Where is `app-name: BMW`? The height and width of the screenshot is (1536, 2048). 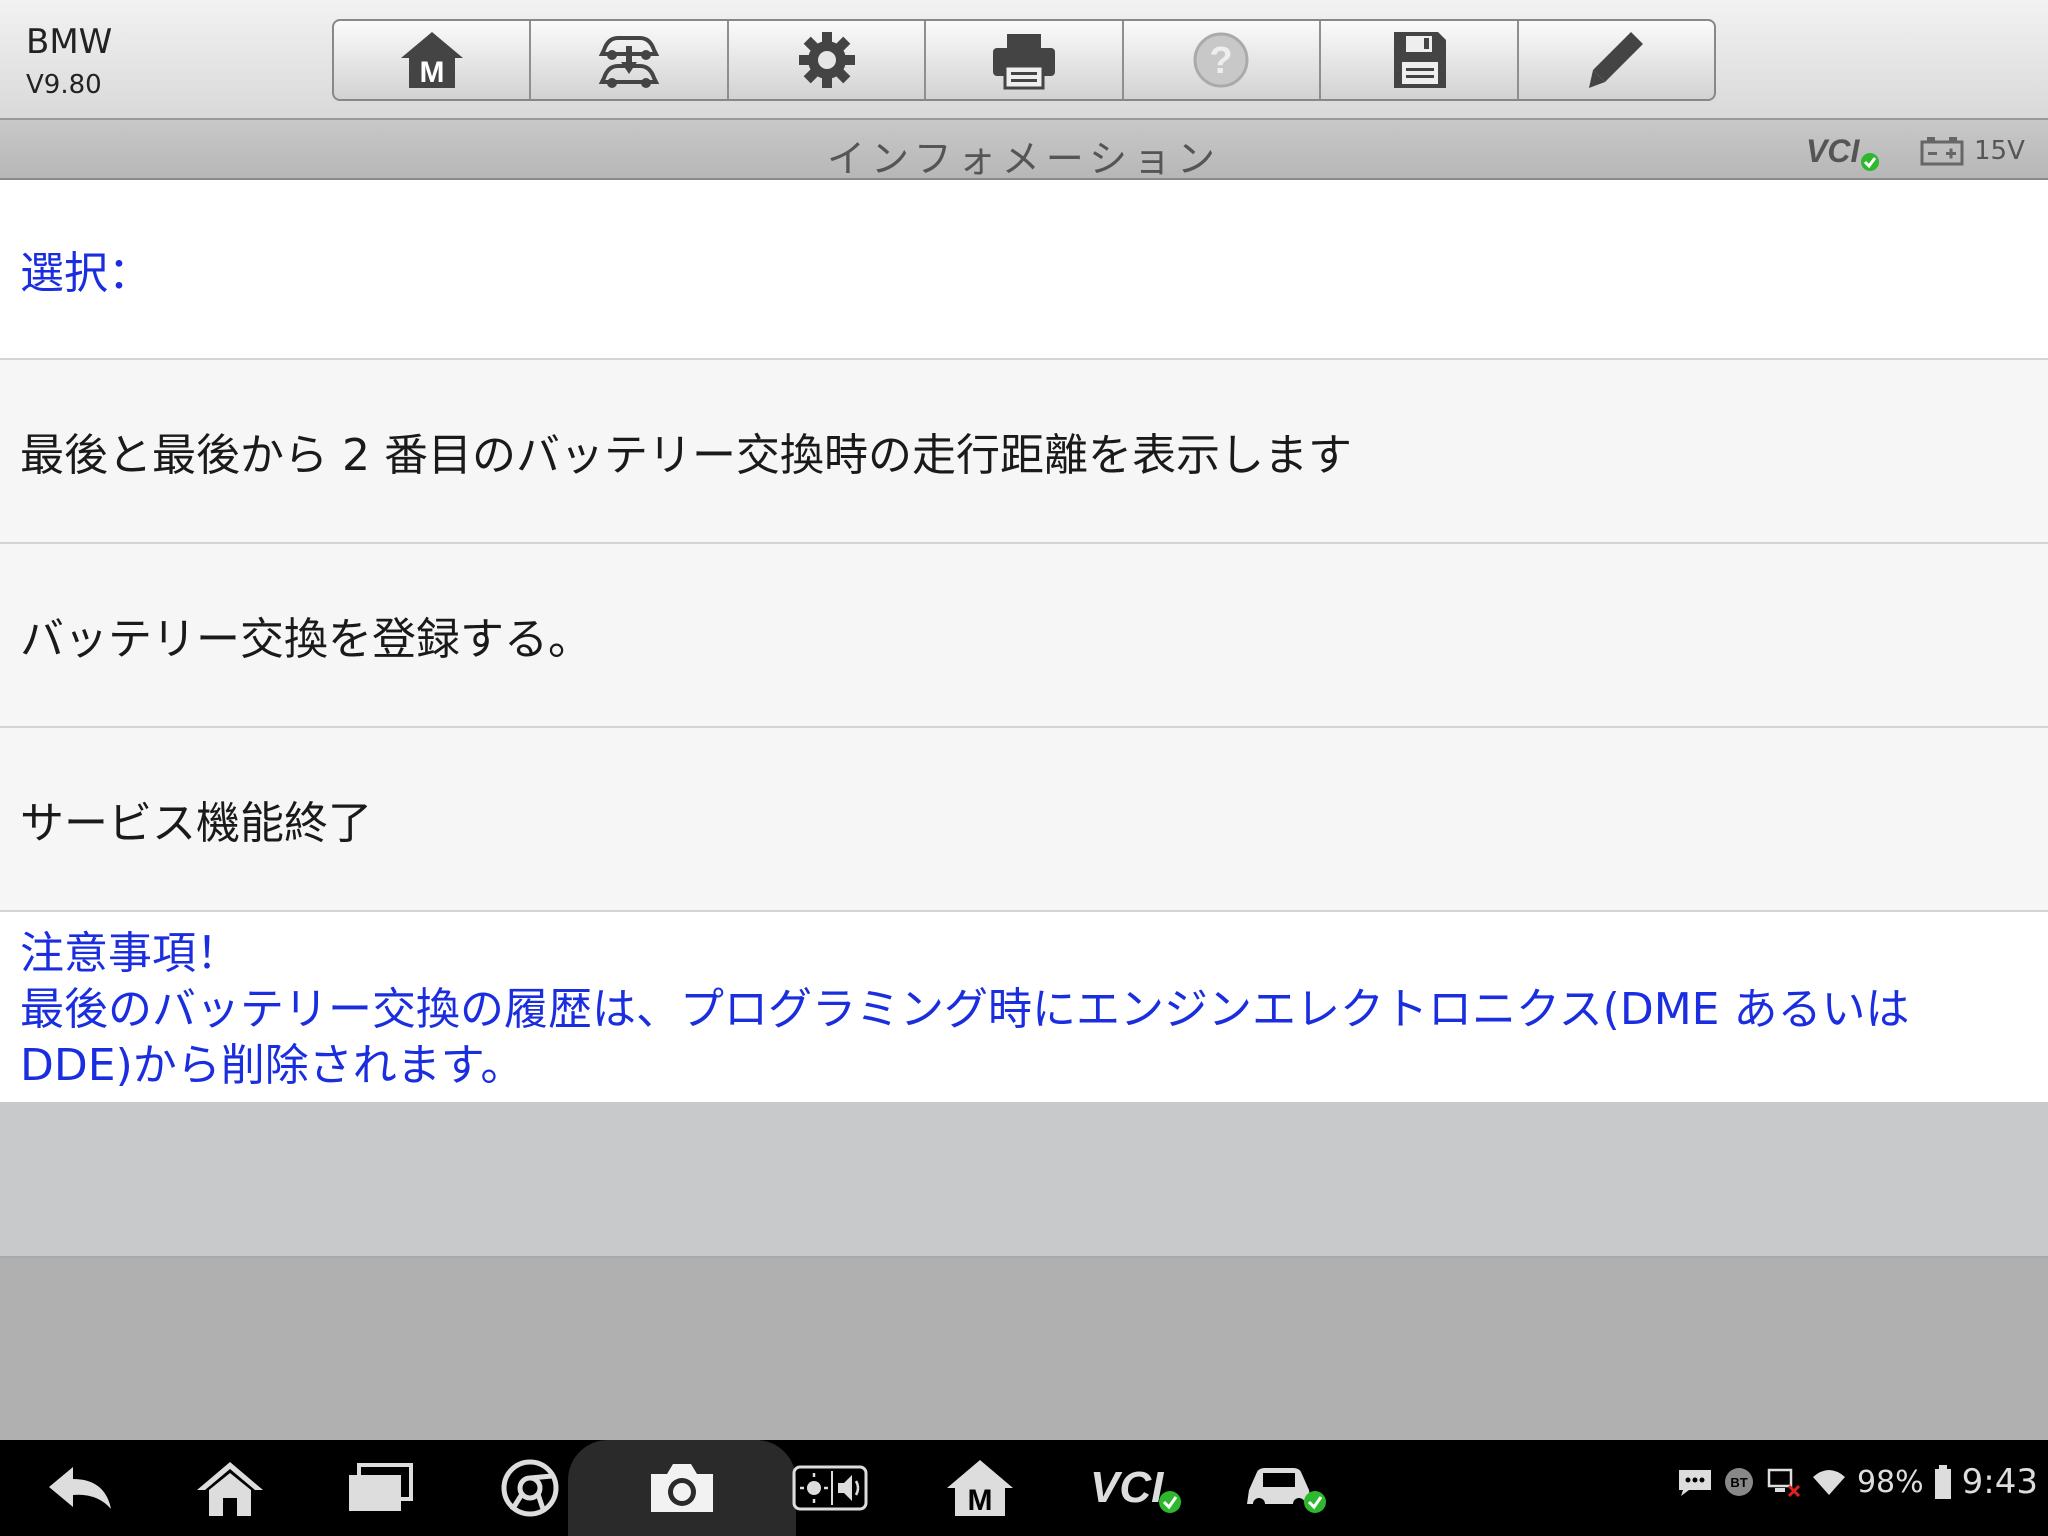
app-name: BMW is located at coordinates (69, 42).